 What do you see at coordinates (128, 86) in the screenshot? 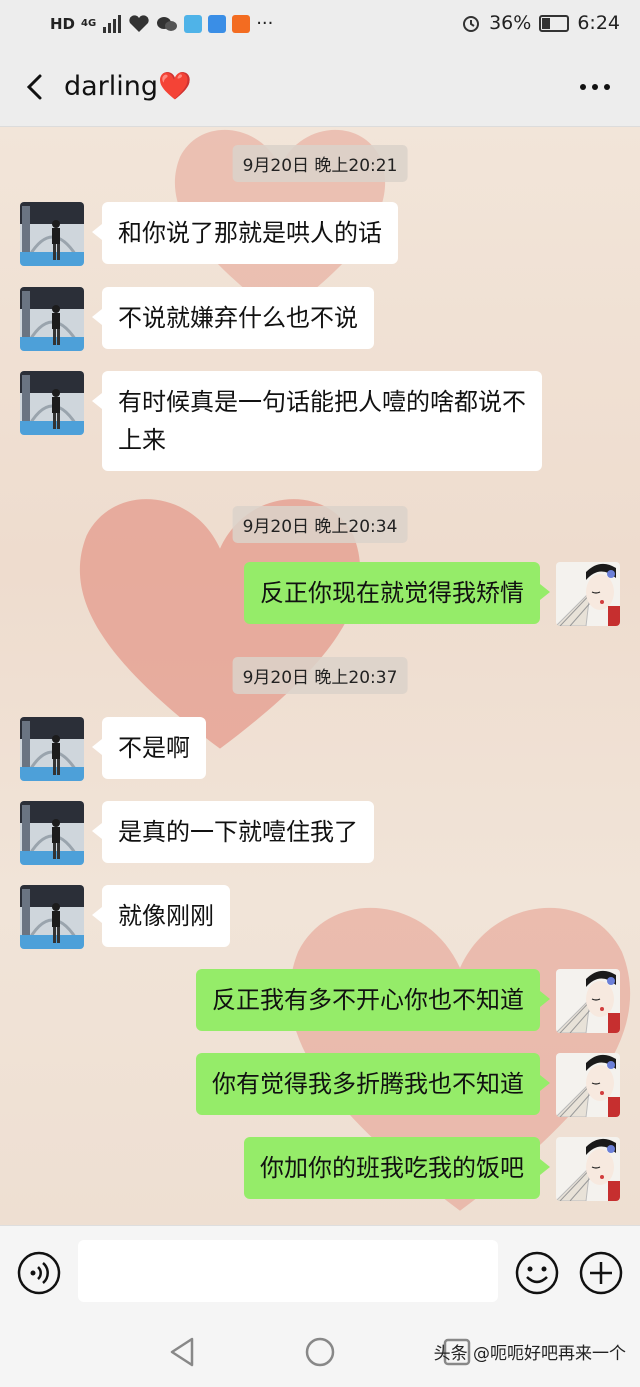
I see `chat-title: darling❤️` at bounding box center [128, 86].